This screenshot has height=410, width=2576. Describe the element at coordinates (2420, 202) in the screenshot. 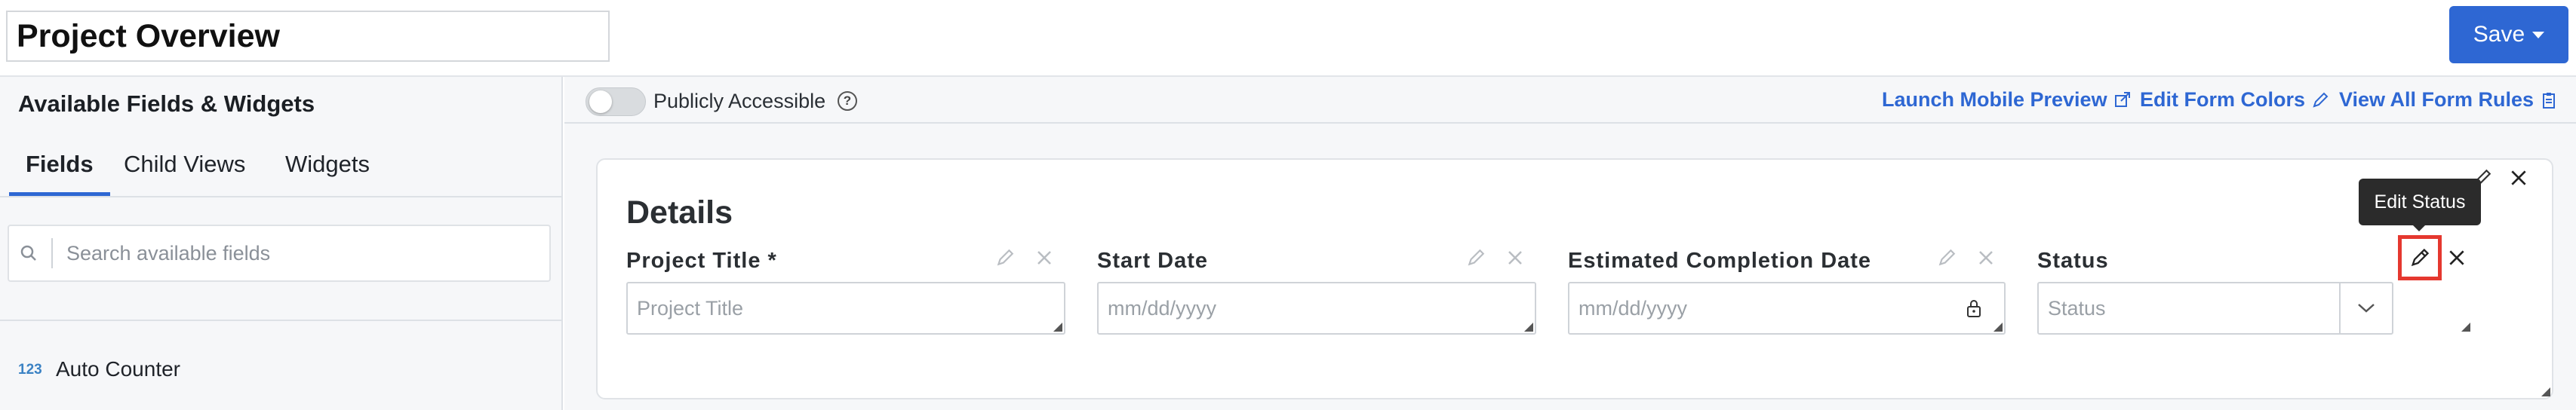

I see `edit-status-tooltip: Edit Status` at that location.